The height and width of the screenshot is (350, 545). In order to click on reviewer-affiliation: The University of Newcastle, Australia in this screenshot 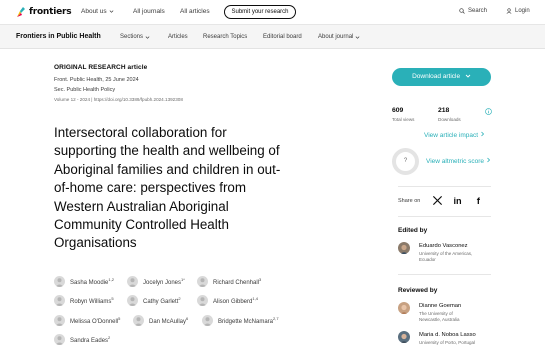, I will do `click(459, 317)`.